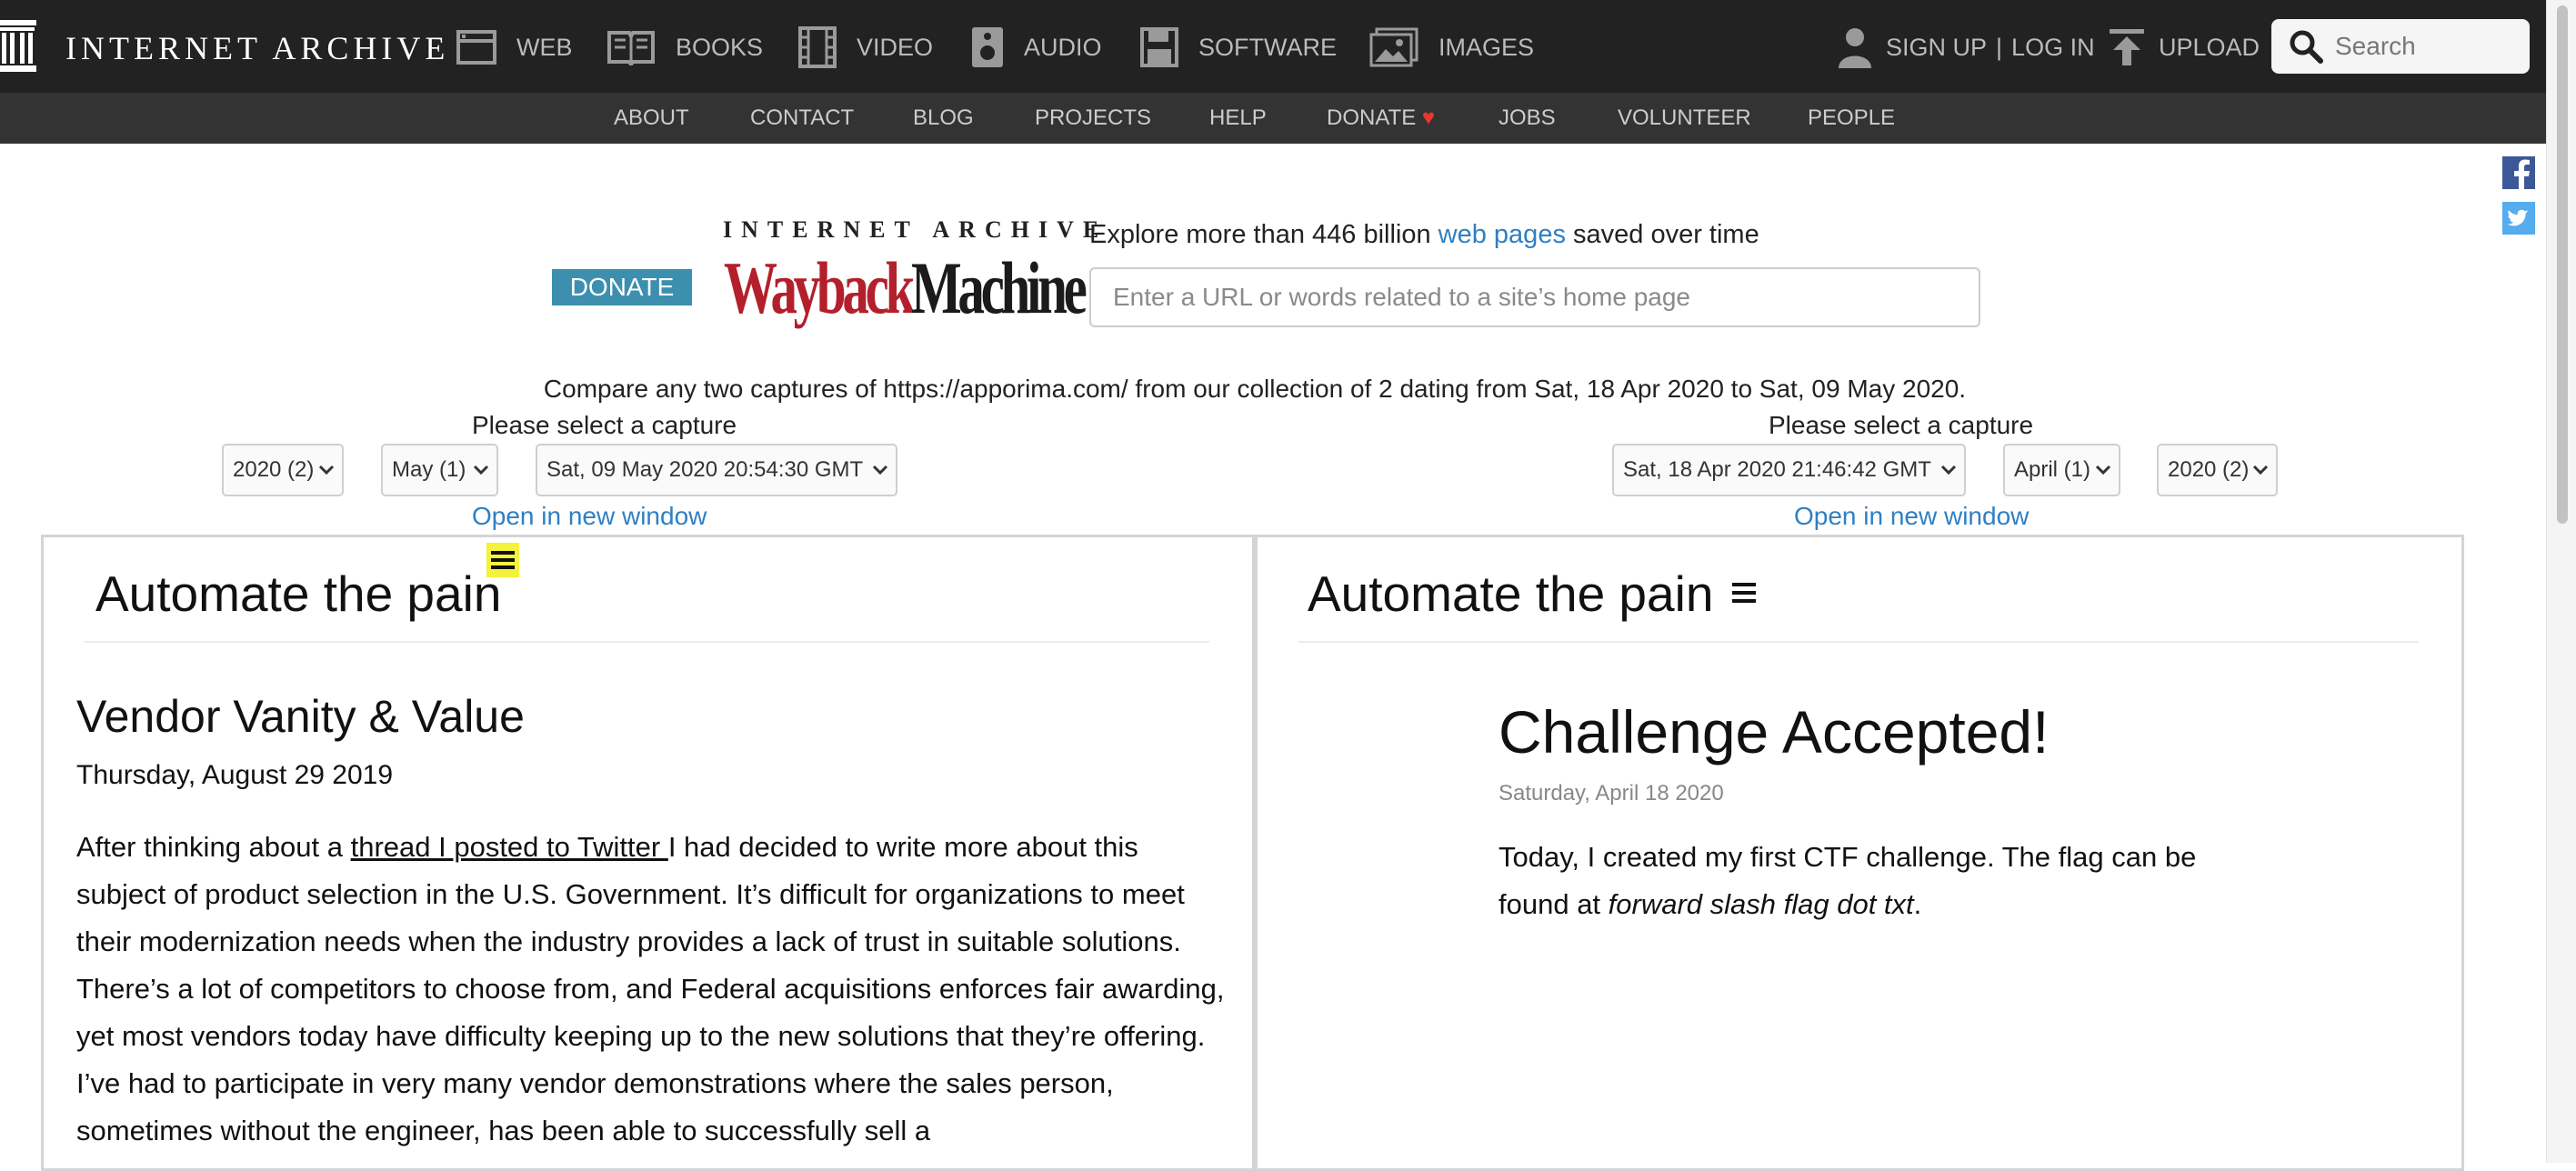 Image resolution: width=2576 pixels, height=1171 pixels. Describe the element at coordinates (1238, 118) in the screenshot. I see `subnav-help: HELP` at that location.